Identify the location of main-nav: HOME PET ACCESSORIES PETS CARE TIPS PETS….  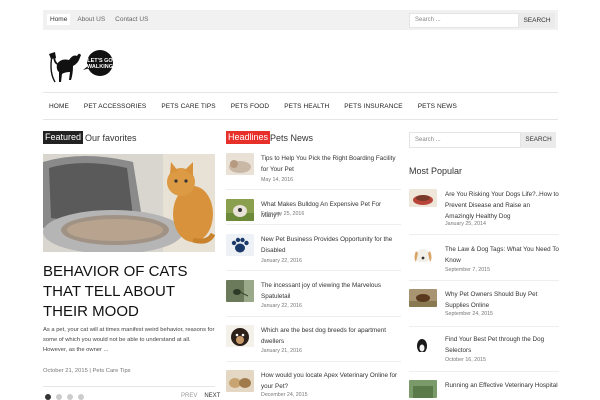
(300, 106).